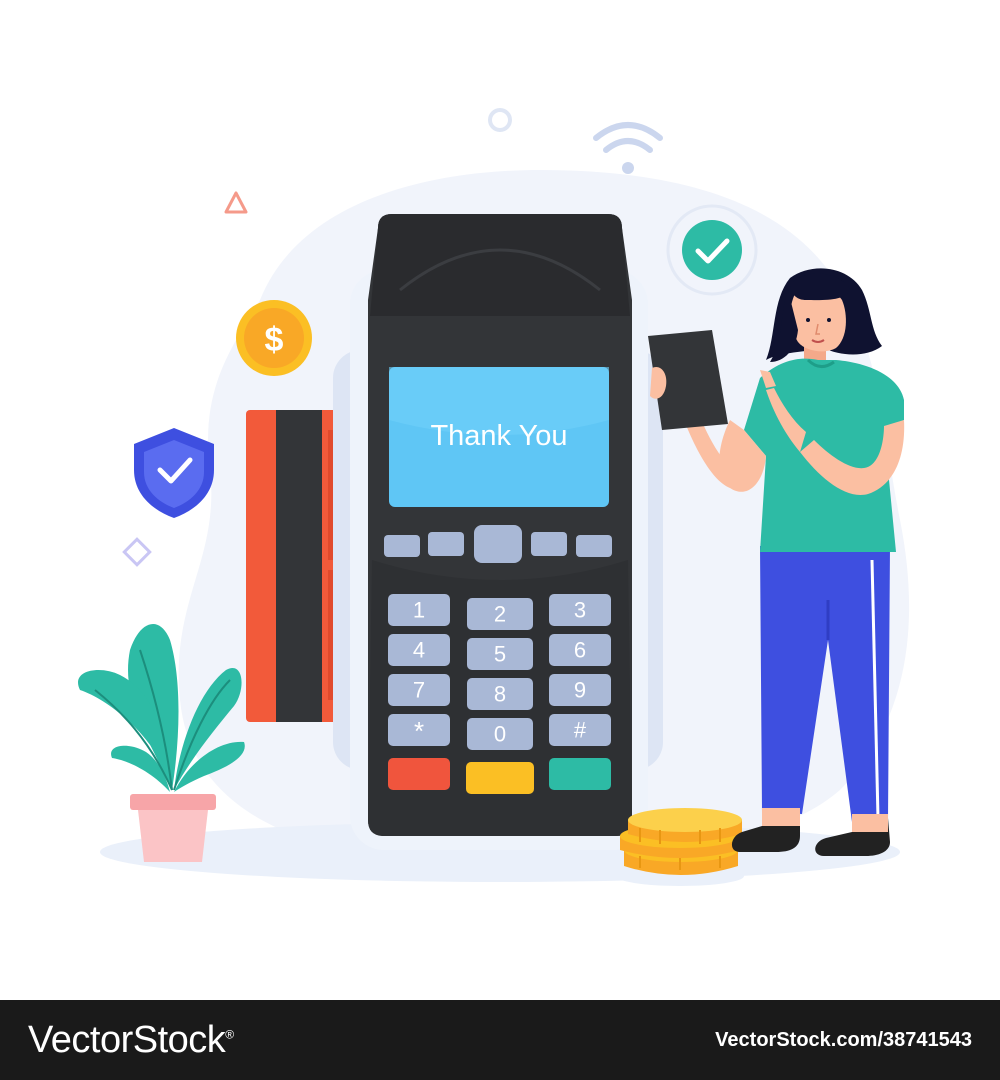  What do you see at coordinates (498, 436) in the screenshot?
I see `screen-message: Thank You` at bounding box center [498, 436].